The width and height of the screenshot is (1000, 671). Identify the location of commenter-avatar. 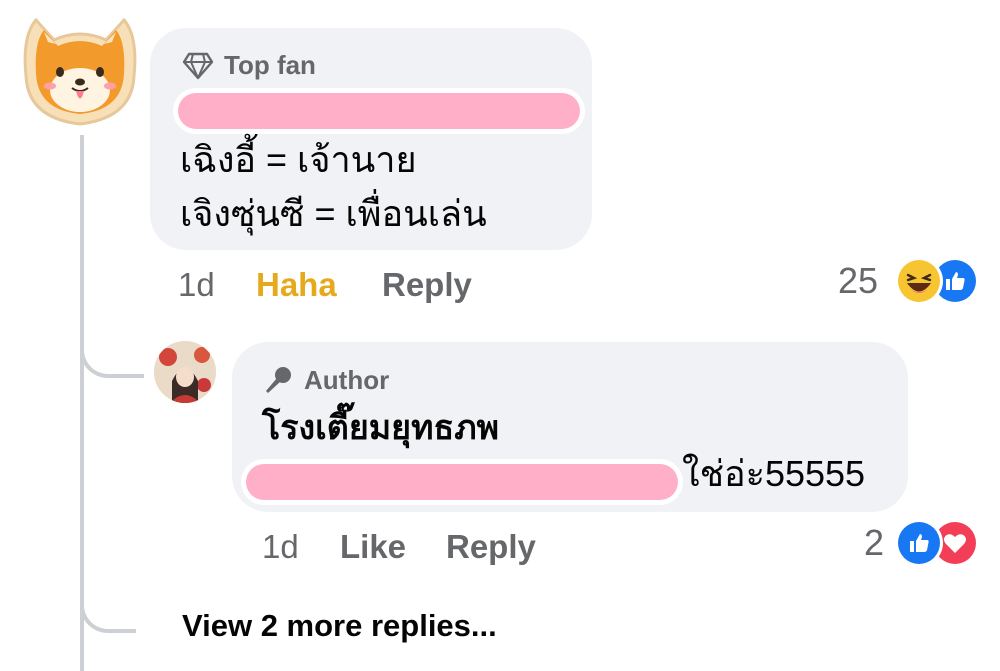
(80, 69).